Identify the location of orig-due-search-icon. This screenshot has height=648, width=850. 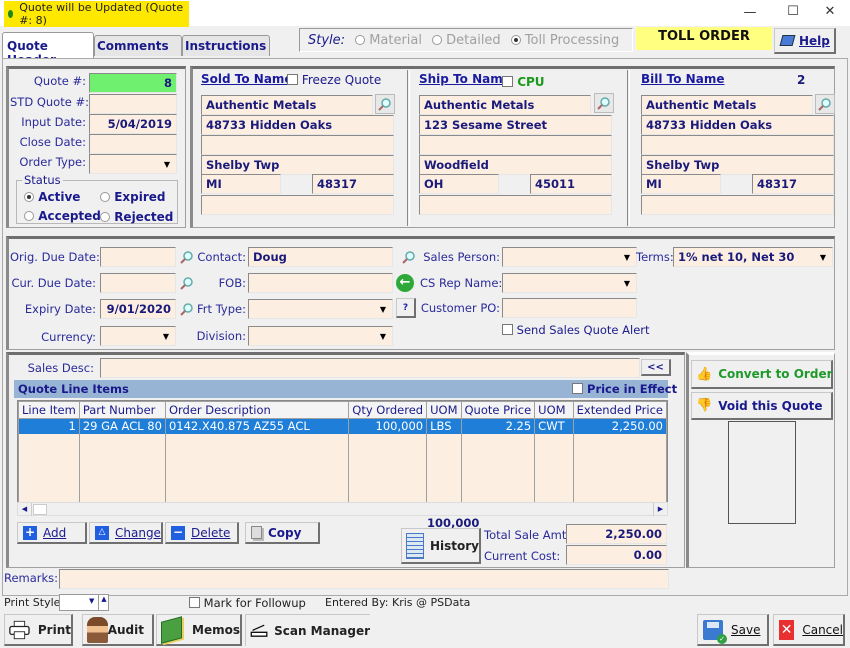
(187, 257).